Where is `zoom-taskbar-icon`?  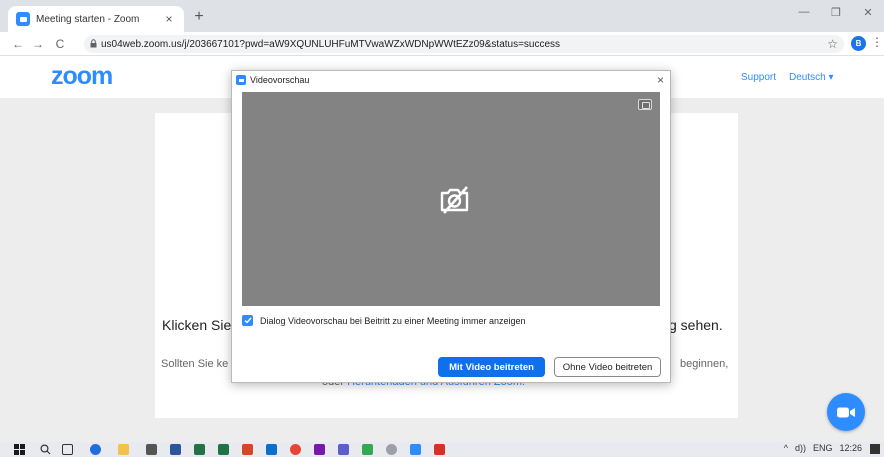 zoom-taskbar-icon is located at coordinates (415, 449).